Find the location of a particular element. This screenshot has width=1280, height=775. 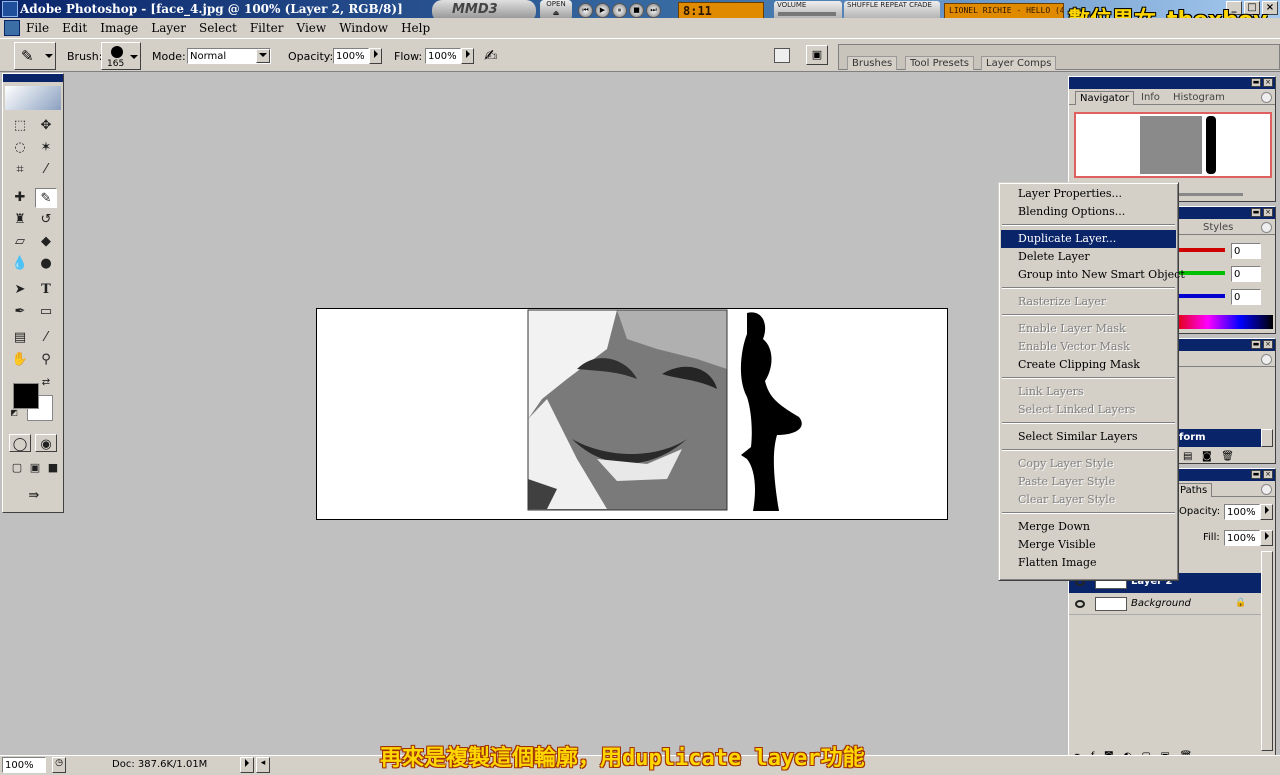

menu-window: Window is located at coordinates (363, 28).